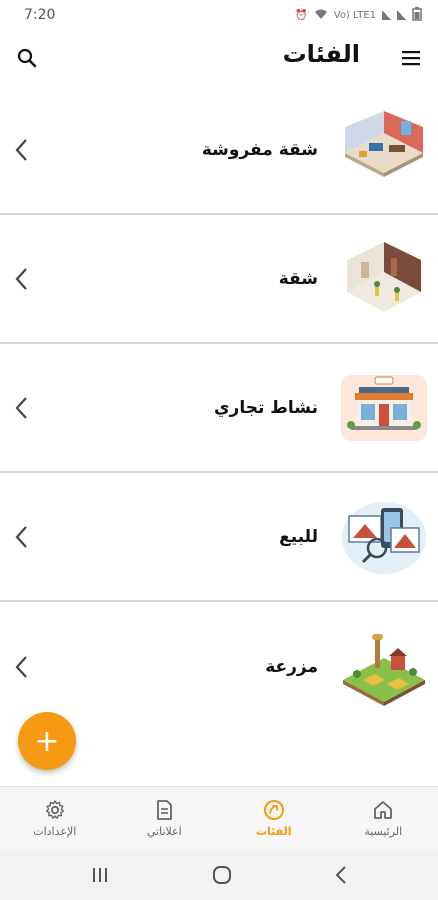  What do you see at coordinates (291, 666) in the screenshot?
I see `category-label: مزرعة` at bounding box center [291, 666].